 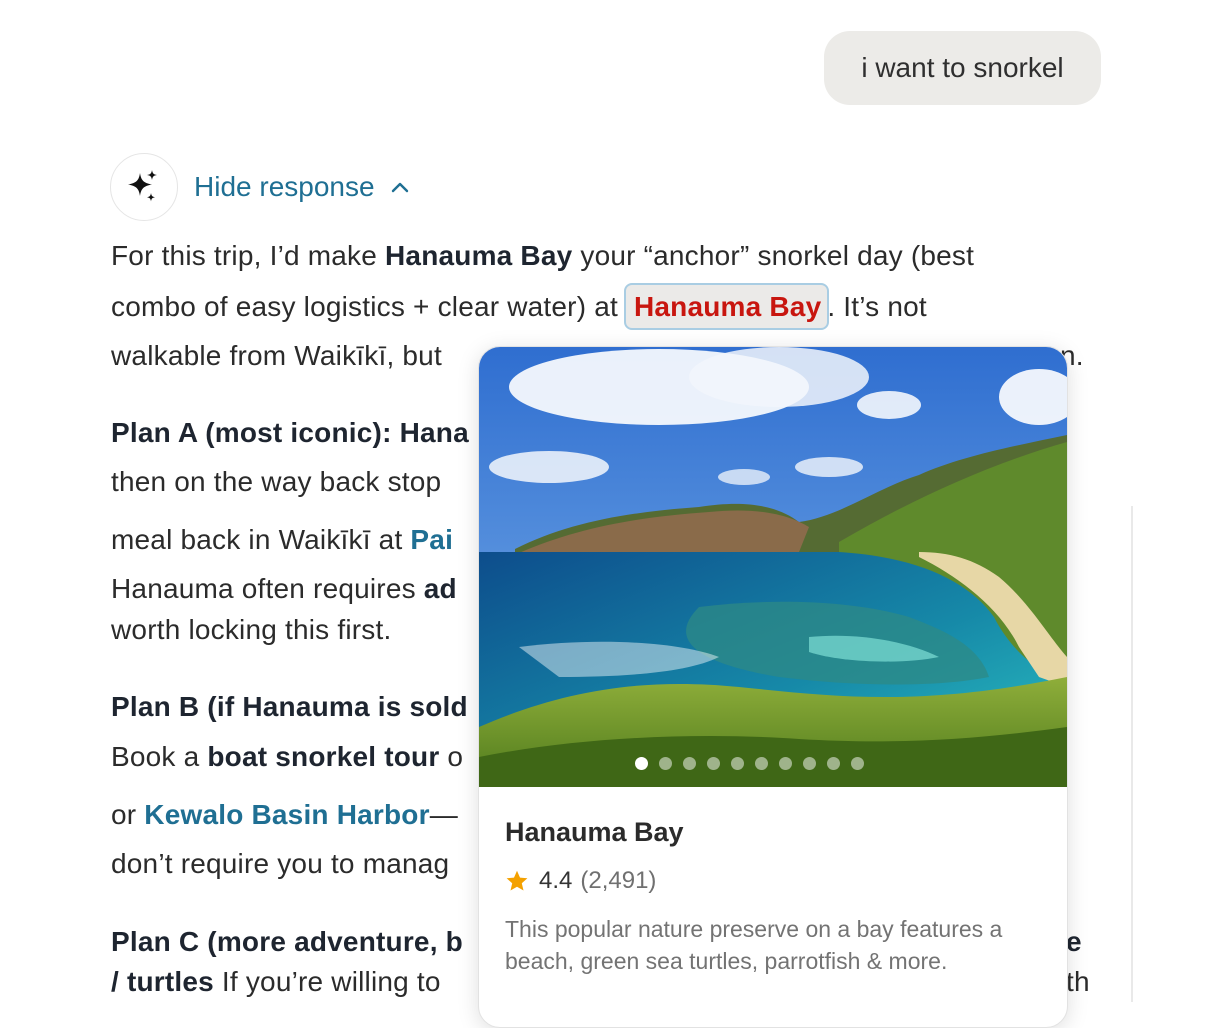 I want to click on photo-carousel-dots, so click(x=773, y=763).